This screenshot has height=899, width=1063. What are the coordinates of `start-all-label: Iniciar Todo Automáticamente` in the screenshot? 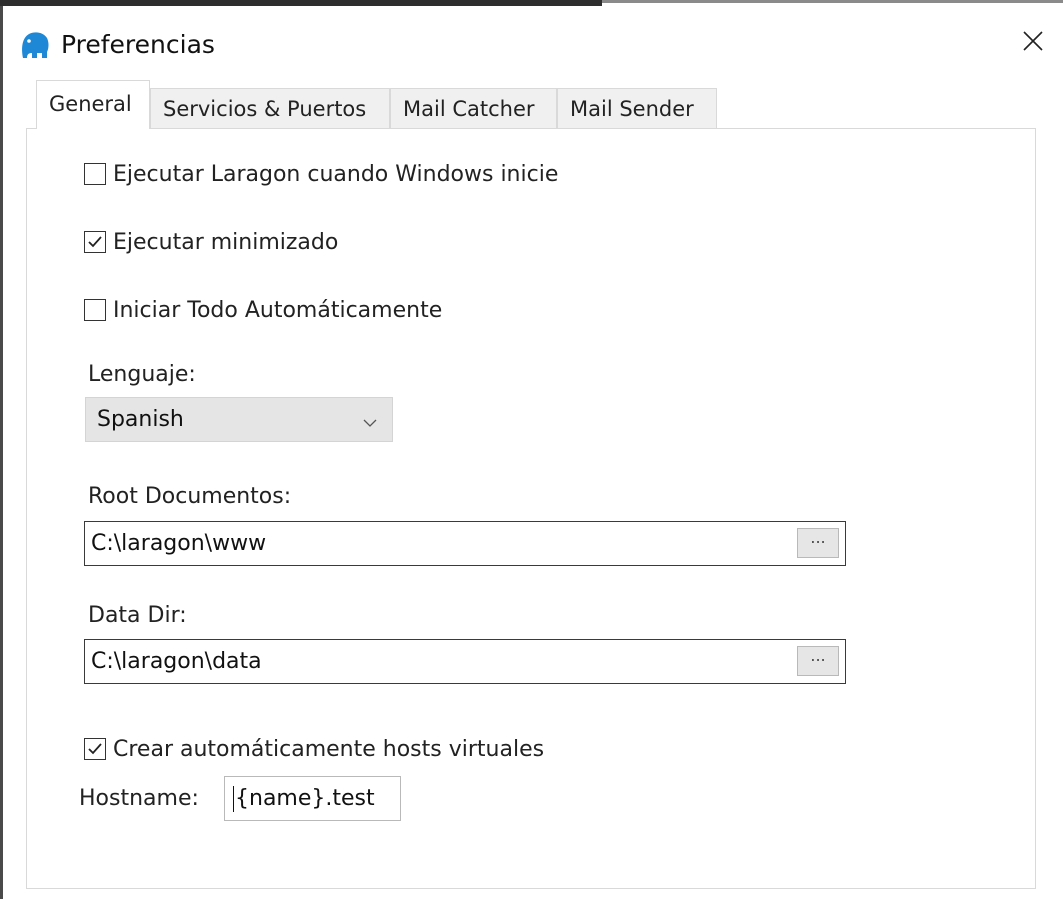 It's located at (278, 310).